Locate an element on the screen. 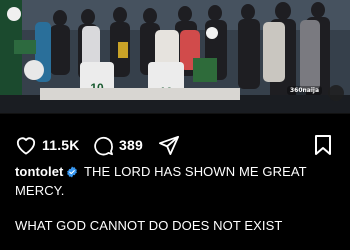 This screenshot has height=250, width=350. speaker-muted-icon is located at coordinates (336, 93).